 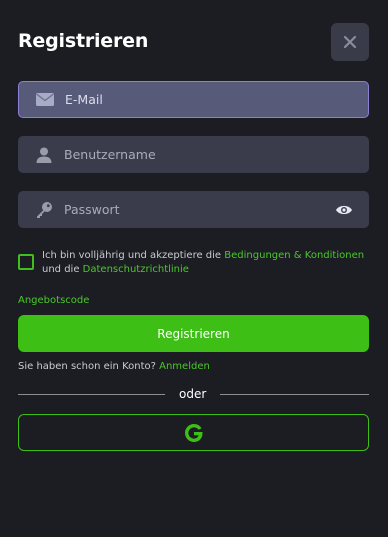 What do you see at coordinates (26, 262) in the screenshot?
I see `terms-checkbox` at bounding box center [26, 262].